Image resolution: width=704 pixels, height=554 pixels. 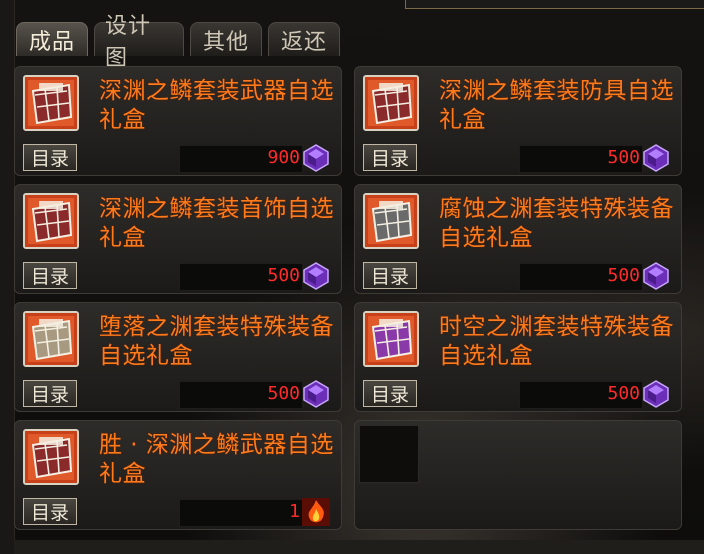 What do you see at coordinates (7, 277) in the screenshot?
I see `left-panel-edge` at bounding box center [7, 277].